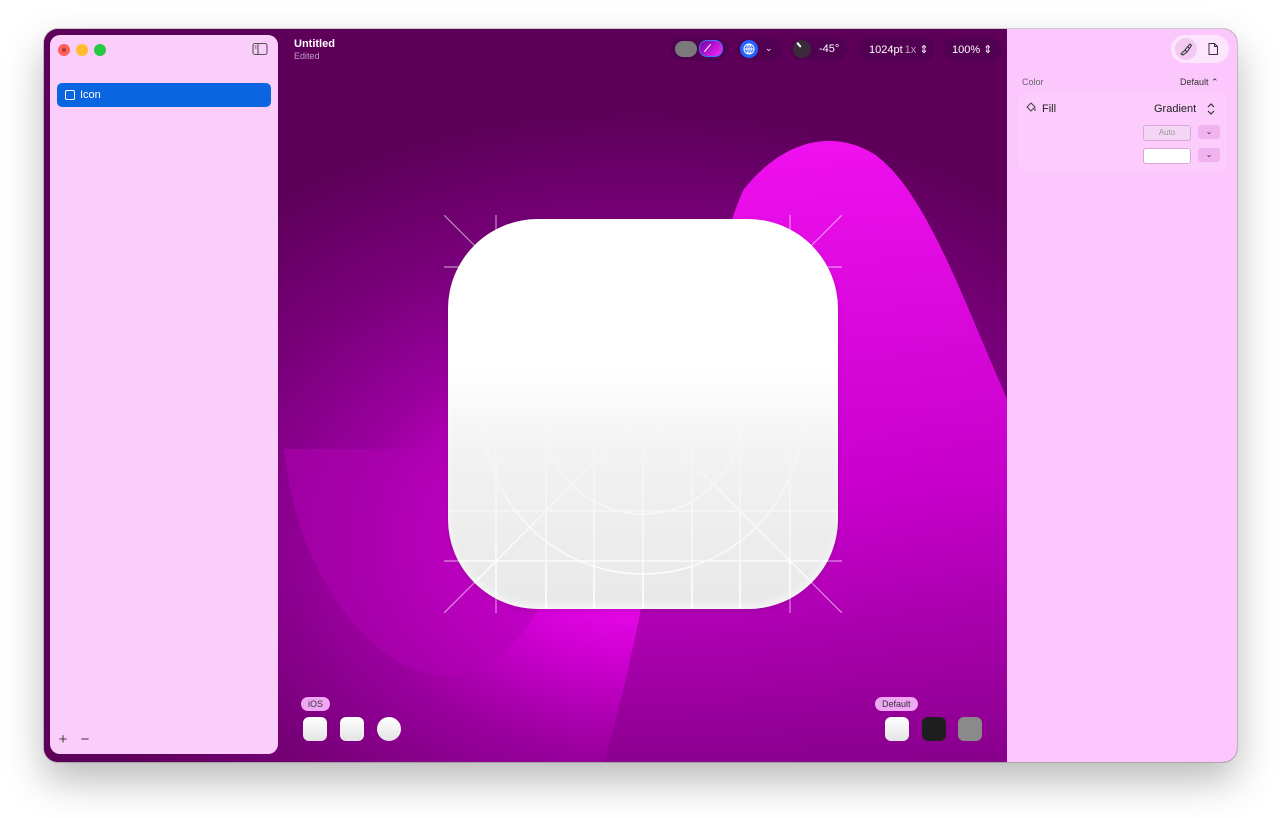 This screenshot has width=1280, height=818. I want to click on document-title: Untitled Edited, so click(314, 49).